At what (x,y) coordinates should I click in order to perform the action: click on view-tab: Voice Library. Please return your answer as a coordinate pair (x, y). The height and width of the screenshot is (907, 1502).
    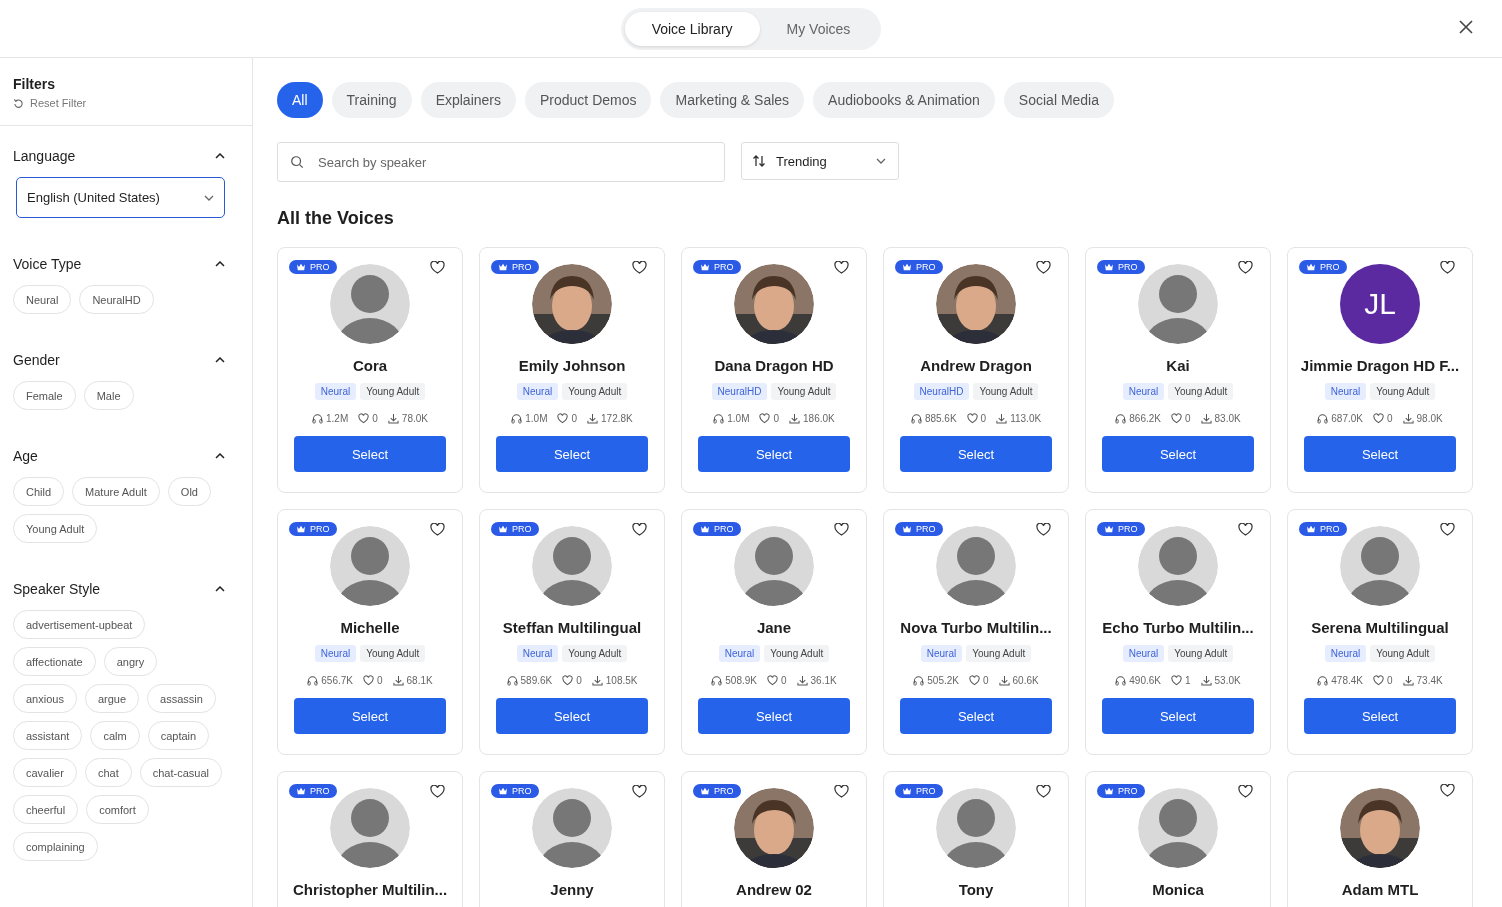
    Looking at the image, I should click on (692, 28).